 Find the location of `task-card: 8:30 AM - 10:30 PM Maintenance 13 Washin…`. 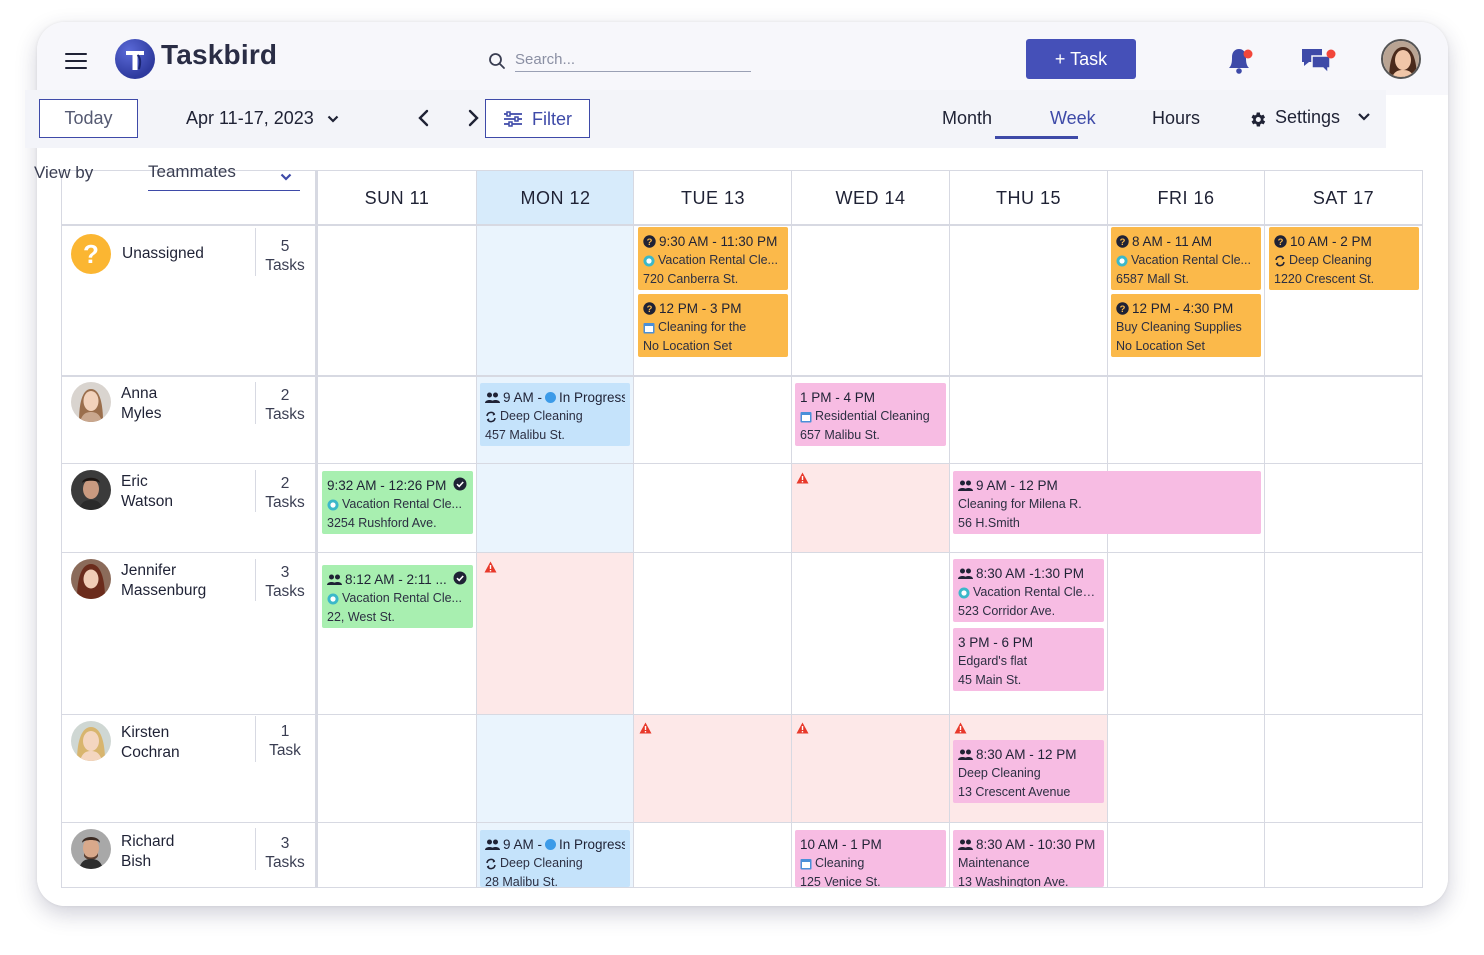

task-card: 8:30 AM - 10:30 PM Maintenance 13 Washin… is located at coordinates (1028, 858).